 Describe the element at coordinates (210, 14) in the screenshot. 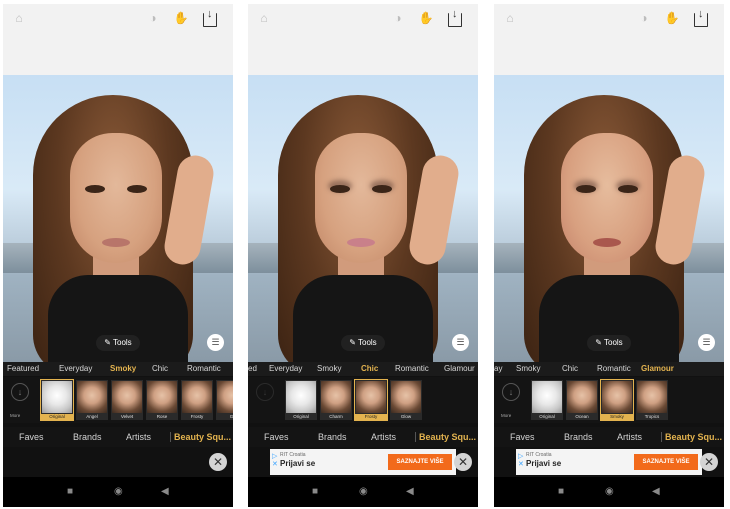

I see `download-arrow: ↓` at that location.